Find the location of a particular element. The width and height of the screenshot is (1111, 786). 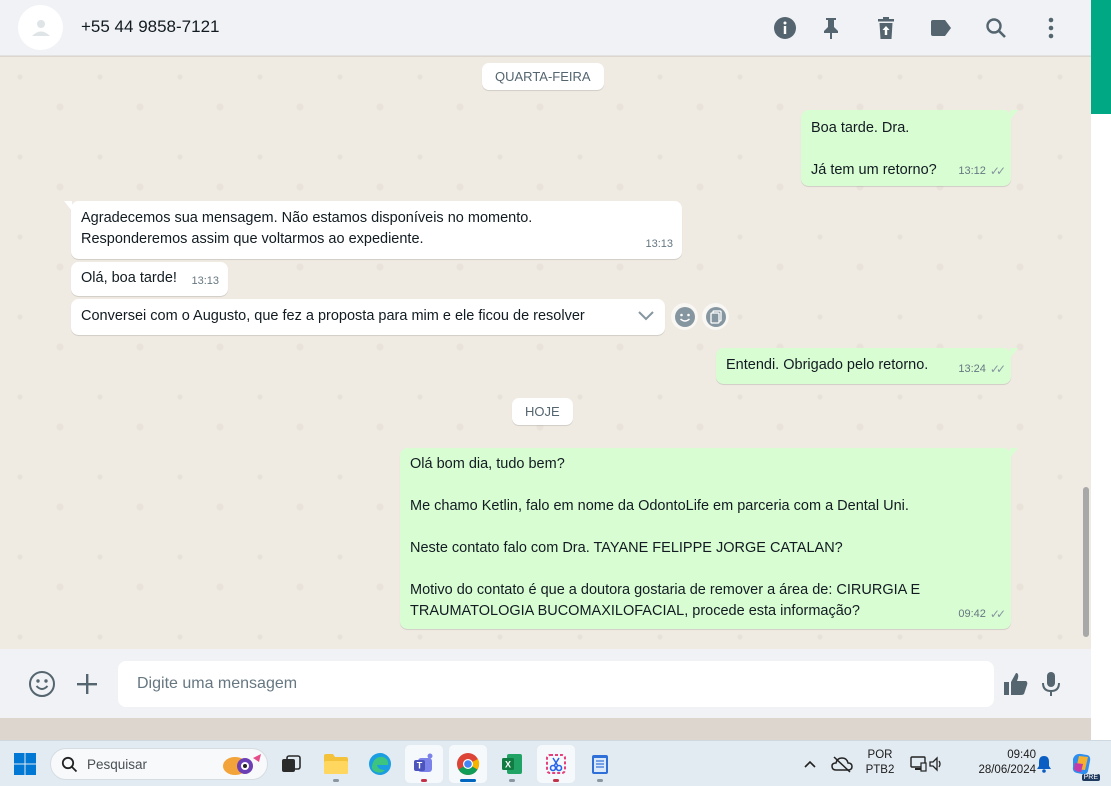

copilot-button: PRE is located at coordinates (1082, 764).